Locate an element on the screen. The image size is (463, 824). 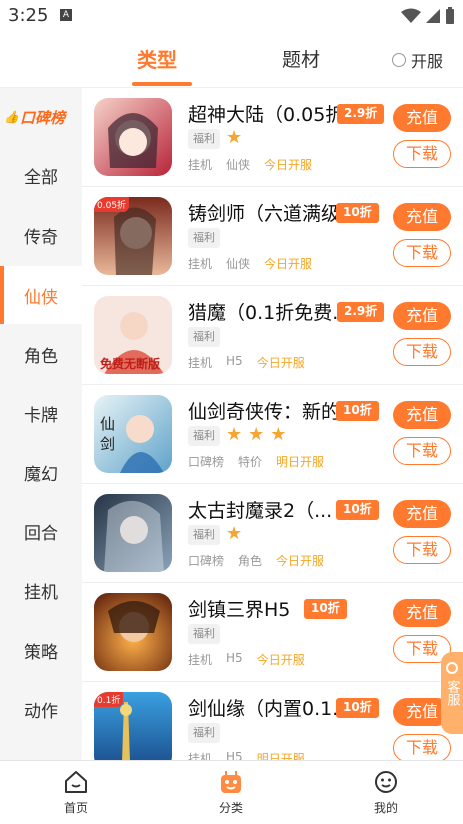
game-tags: 挂机 仙侠 今日开服 is located at coordinates (250, 263).